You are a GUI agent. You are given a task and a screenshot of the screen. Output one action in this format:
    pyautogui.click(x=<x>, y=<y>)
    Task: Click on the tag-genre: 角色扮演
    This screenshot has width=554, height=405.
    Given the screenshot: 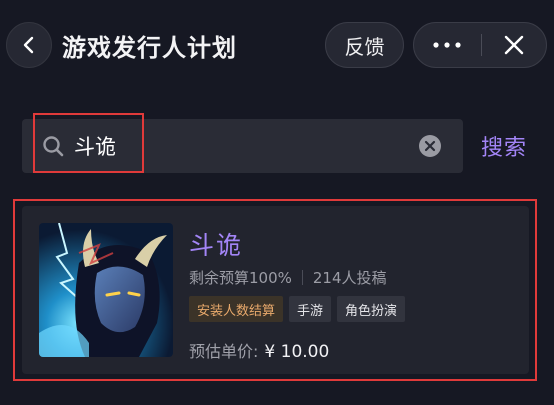 What is the action you would take?
    pyautogui.click(x=371, y=309)
    